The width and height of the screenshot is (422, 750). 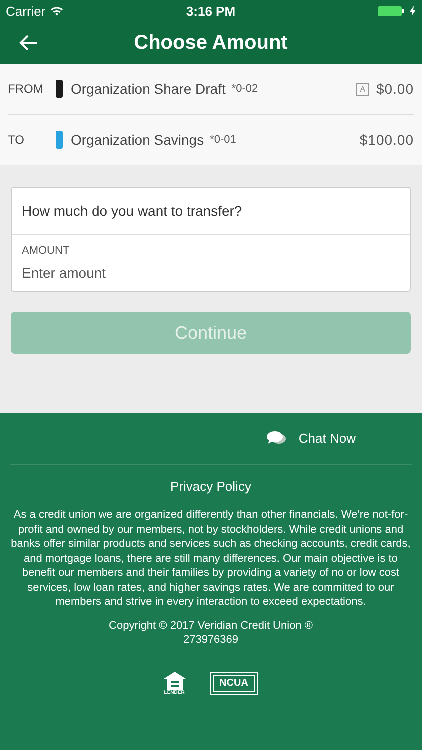 What do you see at coordinates (26, 11) in the screenshot?
I see `carrier-name: Carrier` at bounding box center [26, 11].